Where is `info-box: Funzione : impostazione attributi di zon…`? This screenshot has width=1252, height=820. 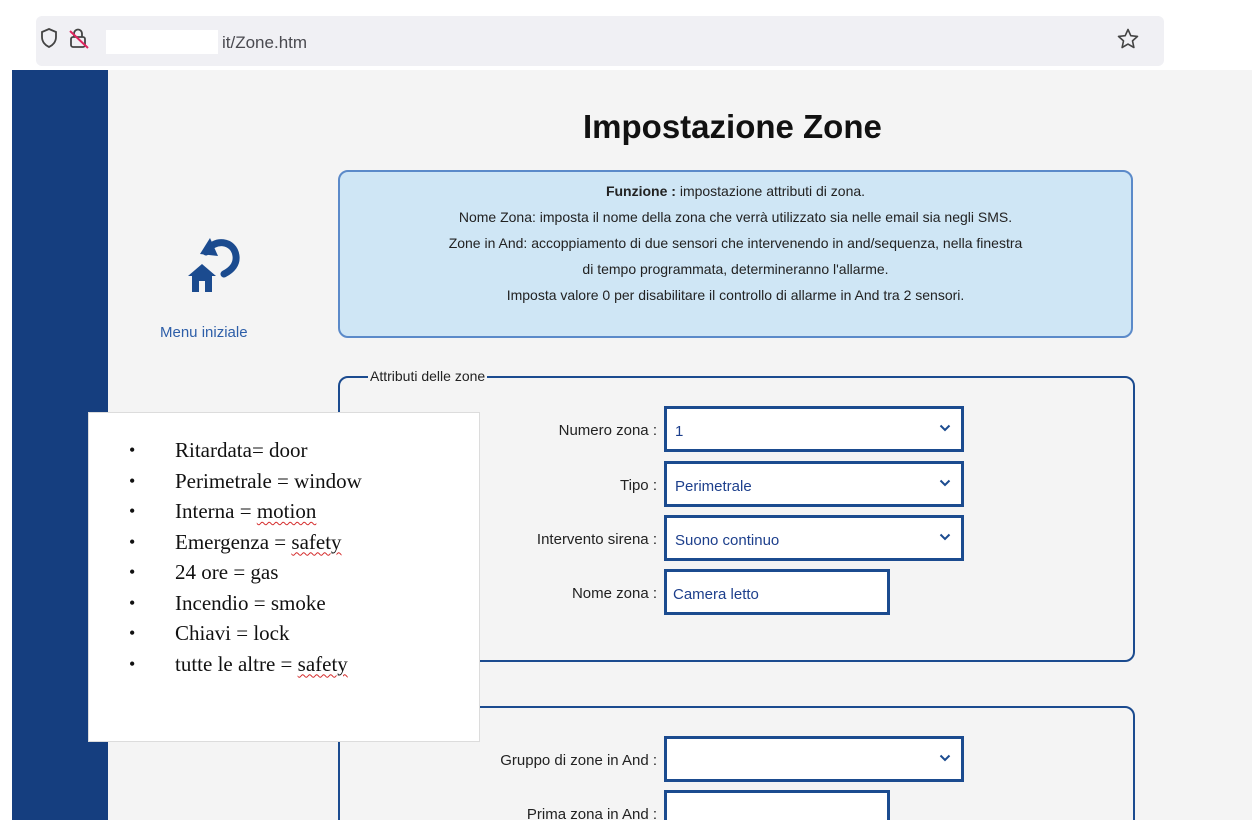
info-box: Funzione : impostazione attributi di zon… is located at coordinates (735, 254).